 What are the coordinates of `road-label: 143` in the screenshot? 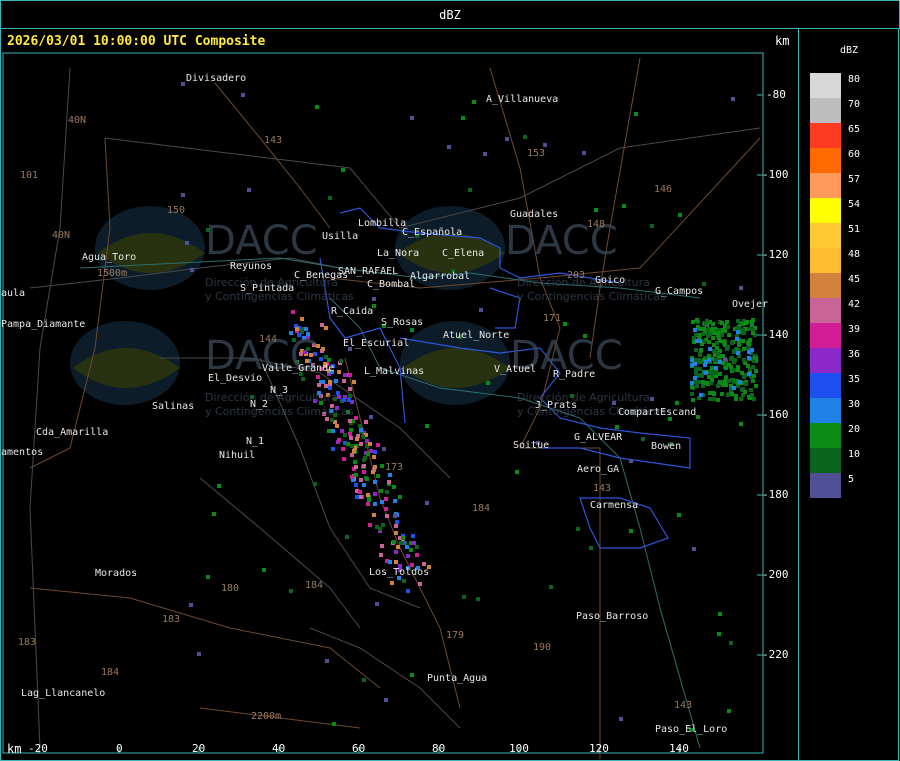 It's located at (273, 140).